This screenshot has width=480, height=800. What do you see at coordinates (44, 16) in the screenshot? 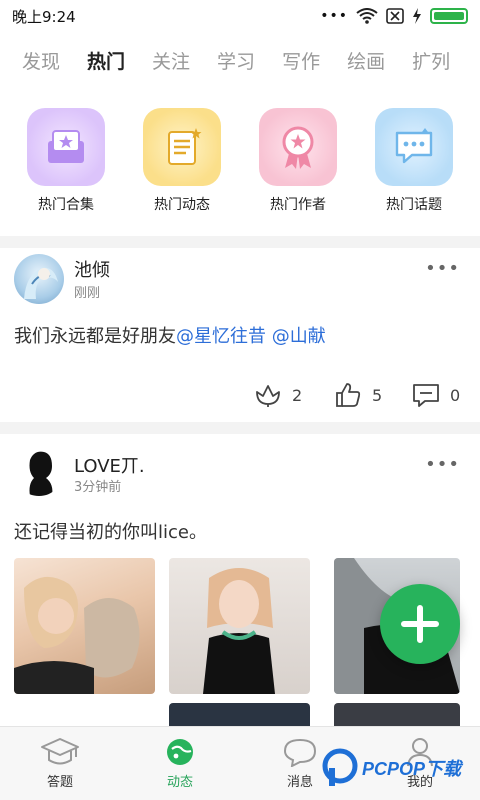
I see `status-time: 晚上9:24` at bounding box center [44, 16].